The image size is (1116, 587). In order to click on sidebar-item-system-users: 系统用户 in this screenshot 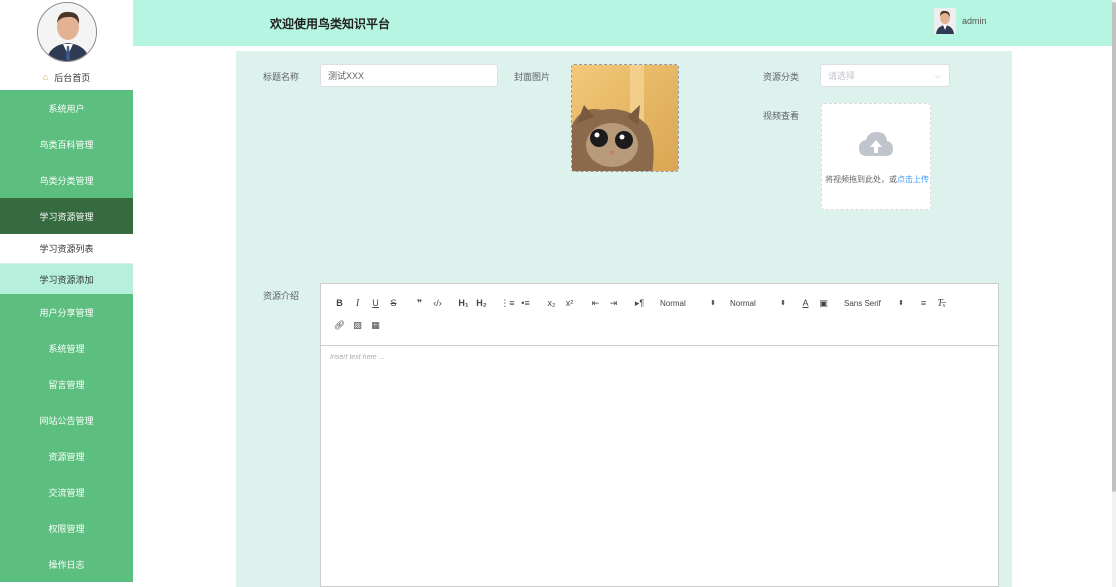, I will do `click(66, 108)`.